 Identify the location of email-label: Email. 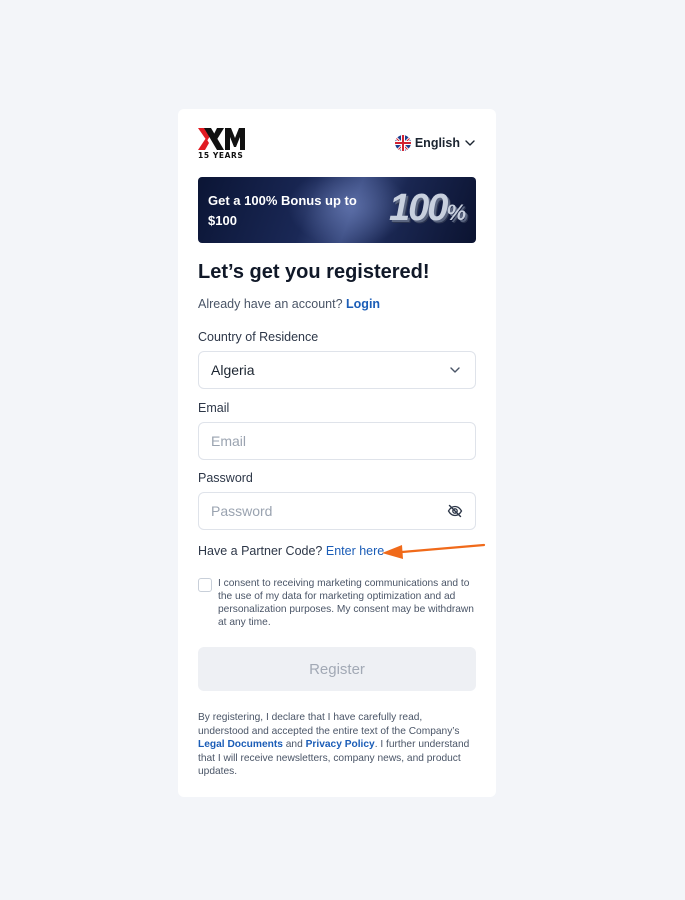
(214, 408).